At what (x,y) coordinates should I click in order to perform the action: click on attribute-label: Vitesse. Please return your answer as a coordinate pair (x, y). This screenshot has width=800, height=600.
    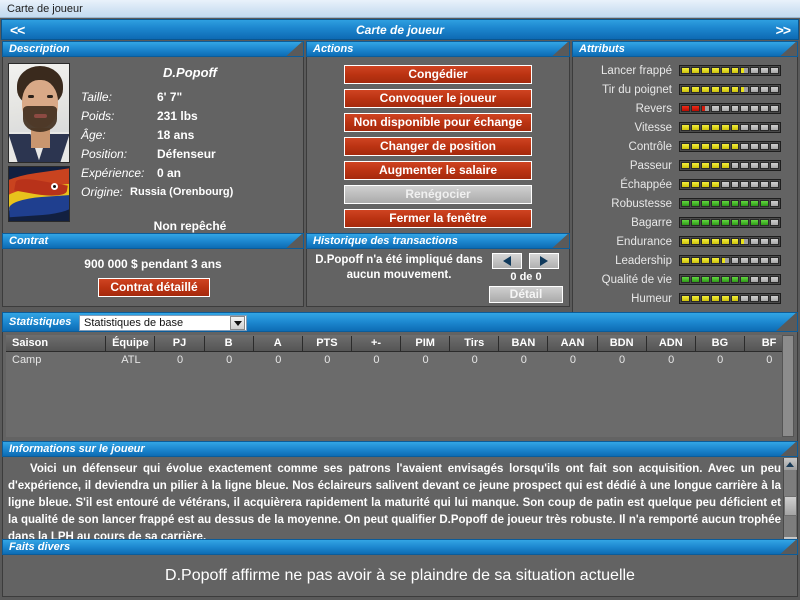
    Looking at the image, I should click on (653, 127).